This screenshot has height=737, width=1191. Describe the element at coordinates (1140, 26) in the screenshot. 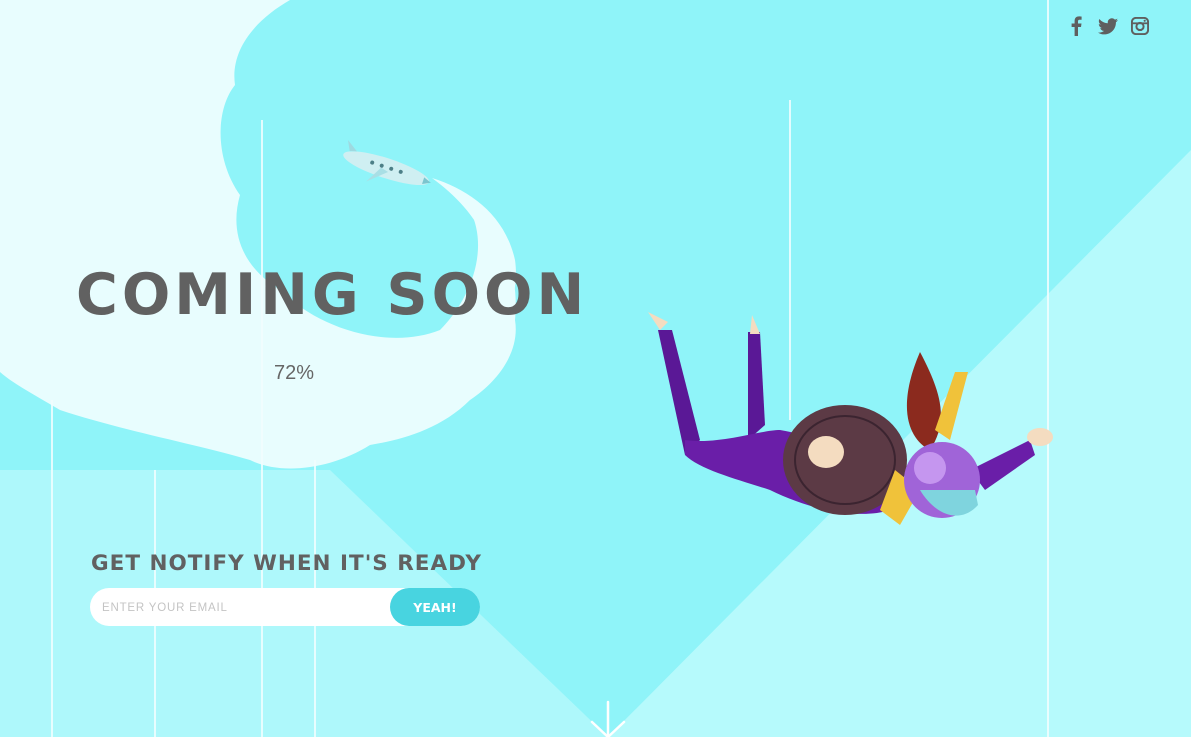

I see `instagram-icon` at that location.